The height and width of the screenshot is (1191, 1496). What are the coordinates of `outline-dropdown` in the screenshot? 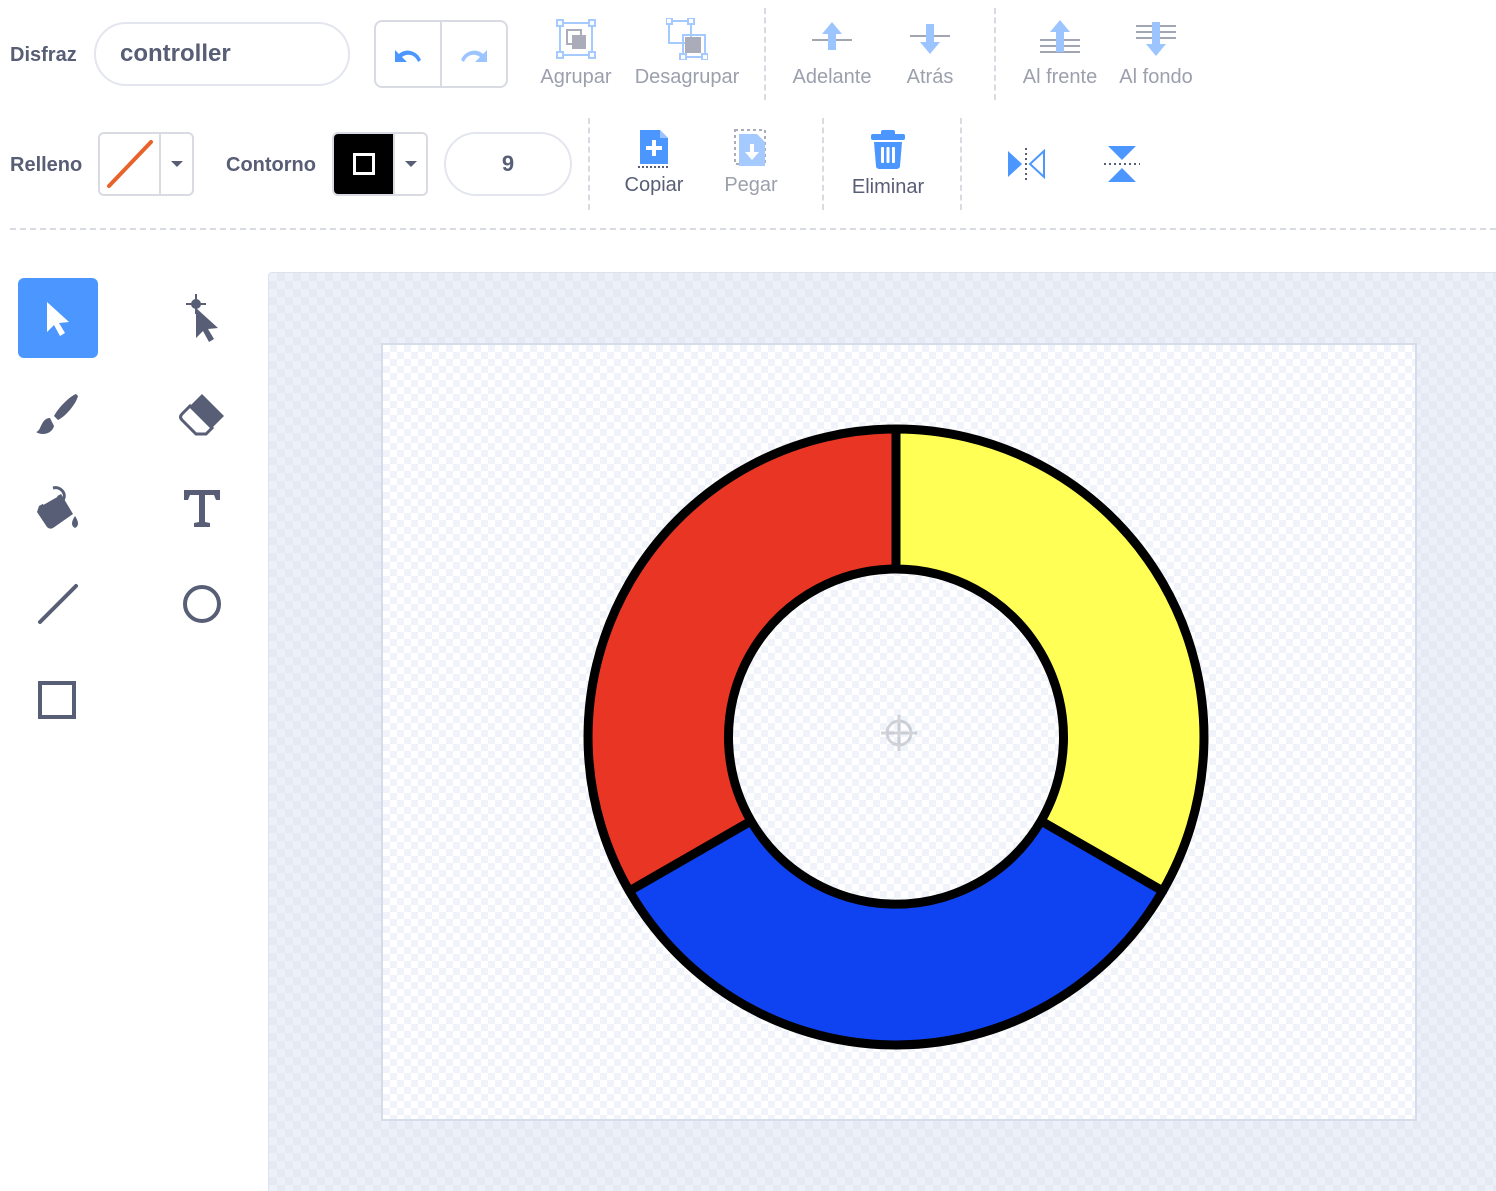 It's located at (409, 164).